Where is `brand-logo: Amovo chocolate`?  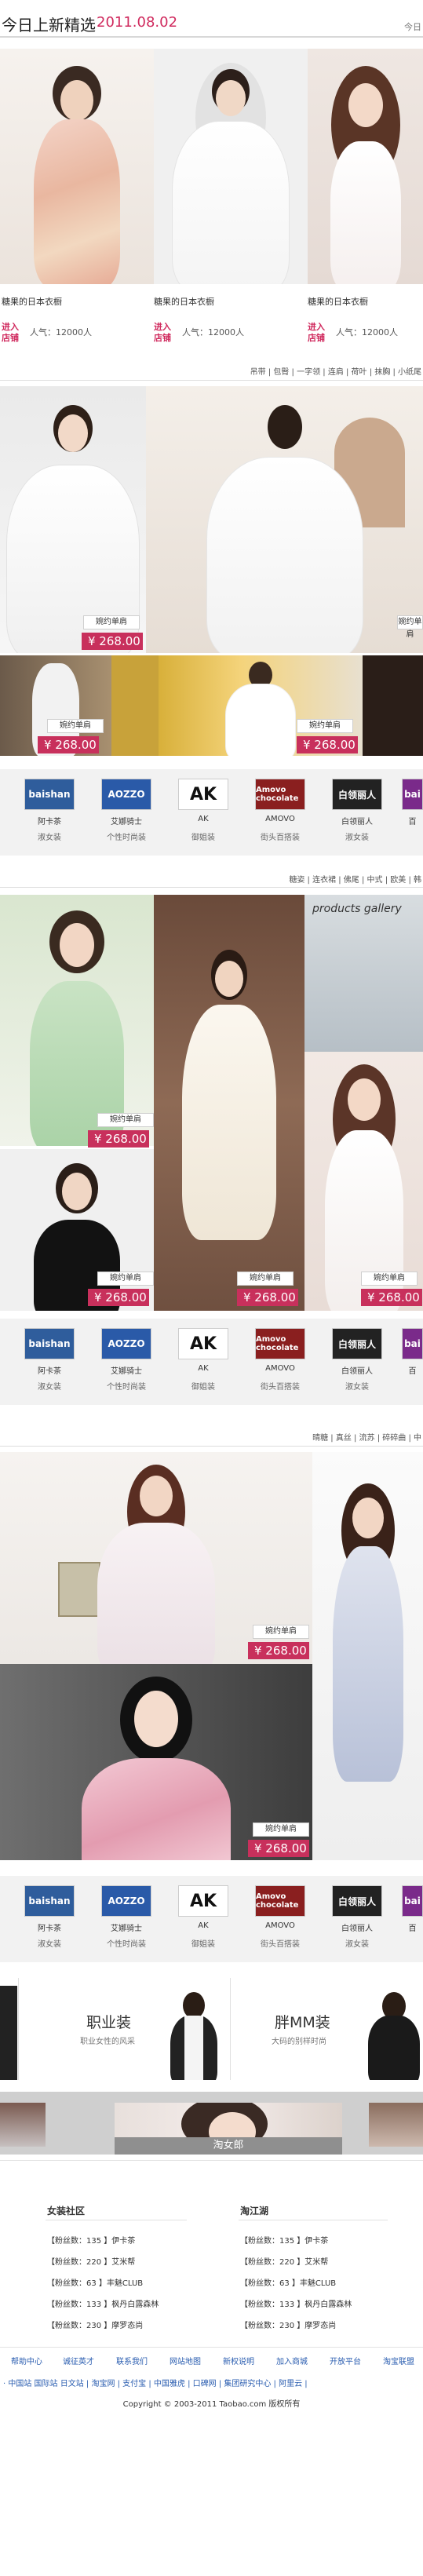
brand-logo: Amovo chocolate is located at coordinates (280, 794).